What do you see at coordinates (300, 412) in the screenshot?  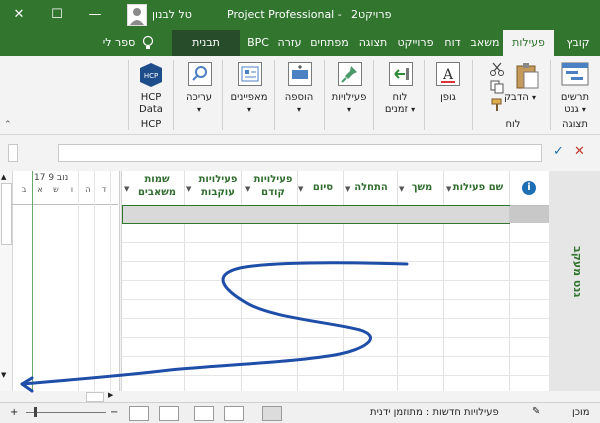 I see `status-bar: מוכן ✎ פעילויות חדשות : מתוזמן ידנית − +` at bounding box center [300, 412].